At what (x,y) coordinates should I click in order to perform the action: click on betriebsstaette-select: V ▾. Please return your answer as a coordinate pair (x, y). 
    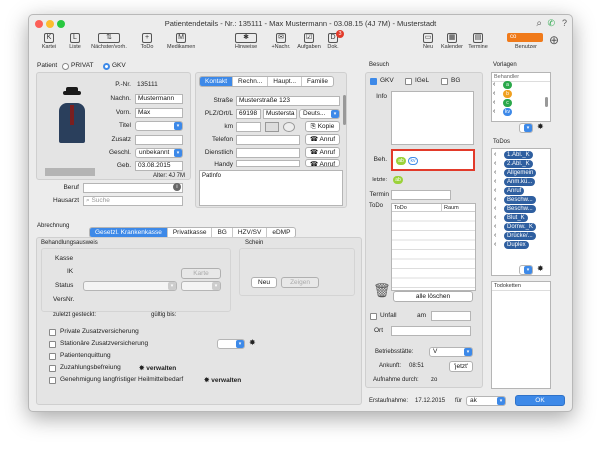
    Looking at the image, I should click on (451, 352).